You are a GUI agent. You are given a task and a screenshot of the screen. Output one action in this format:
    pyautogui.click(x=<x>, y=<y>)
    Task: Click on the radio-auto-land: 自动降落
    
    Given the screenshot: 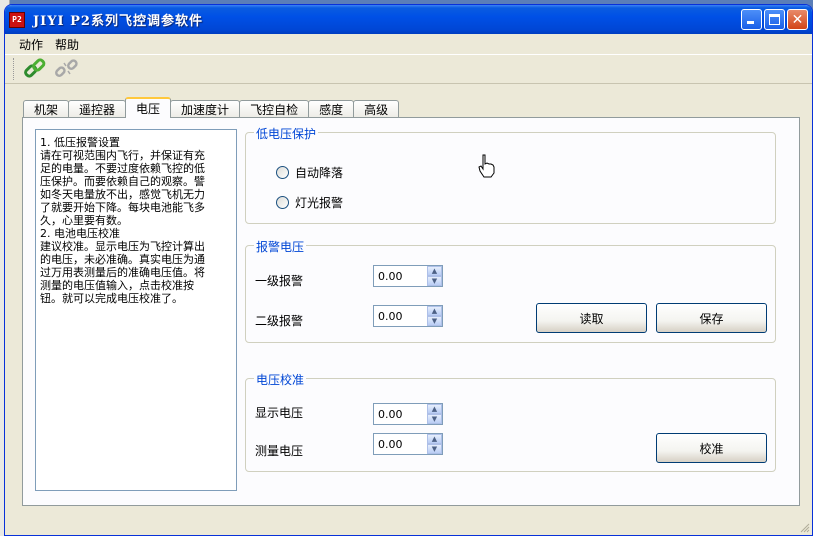 What is the action you would take?
    pyautogui.click(x=309, y=172)
    